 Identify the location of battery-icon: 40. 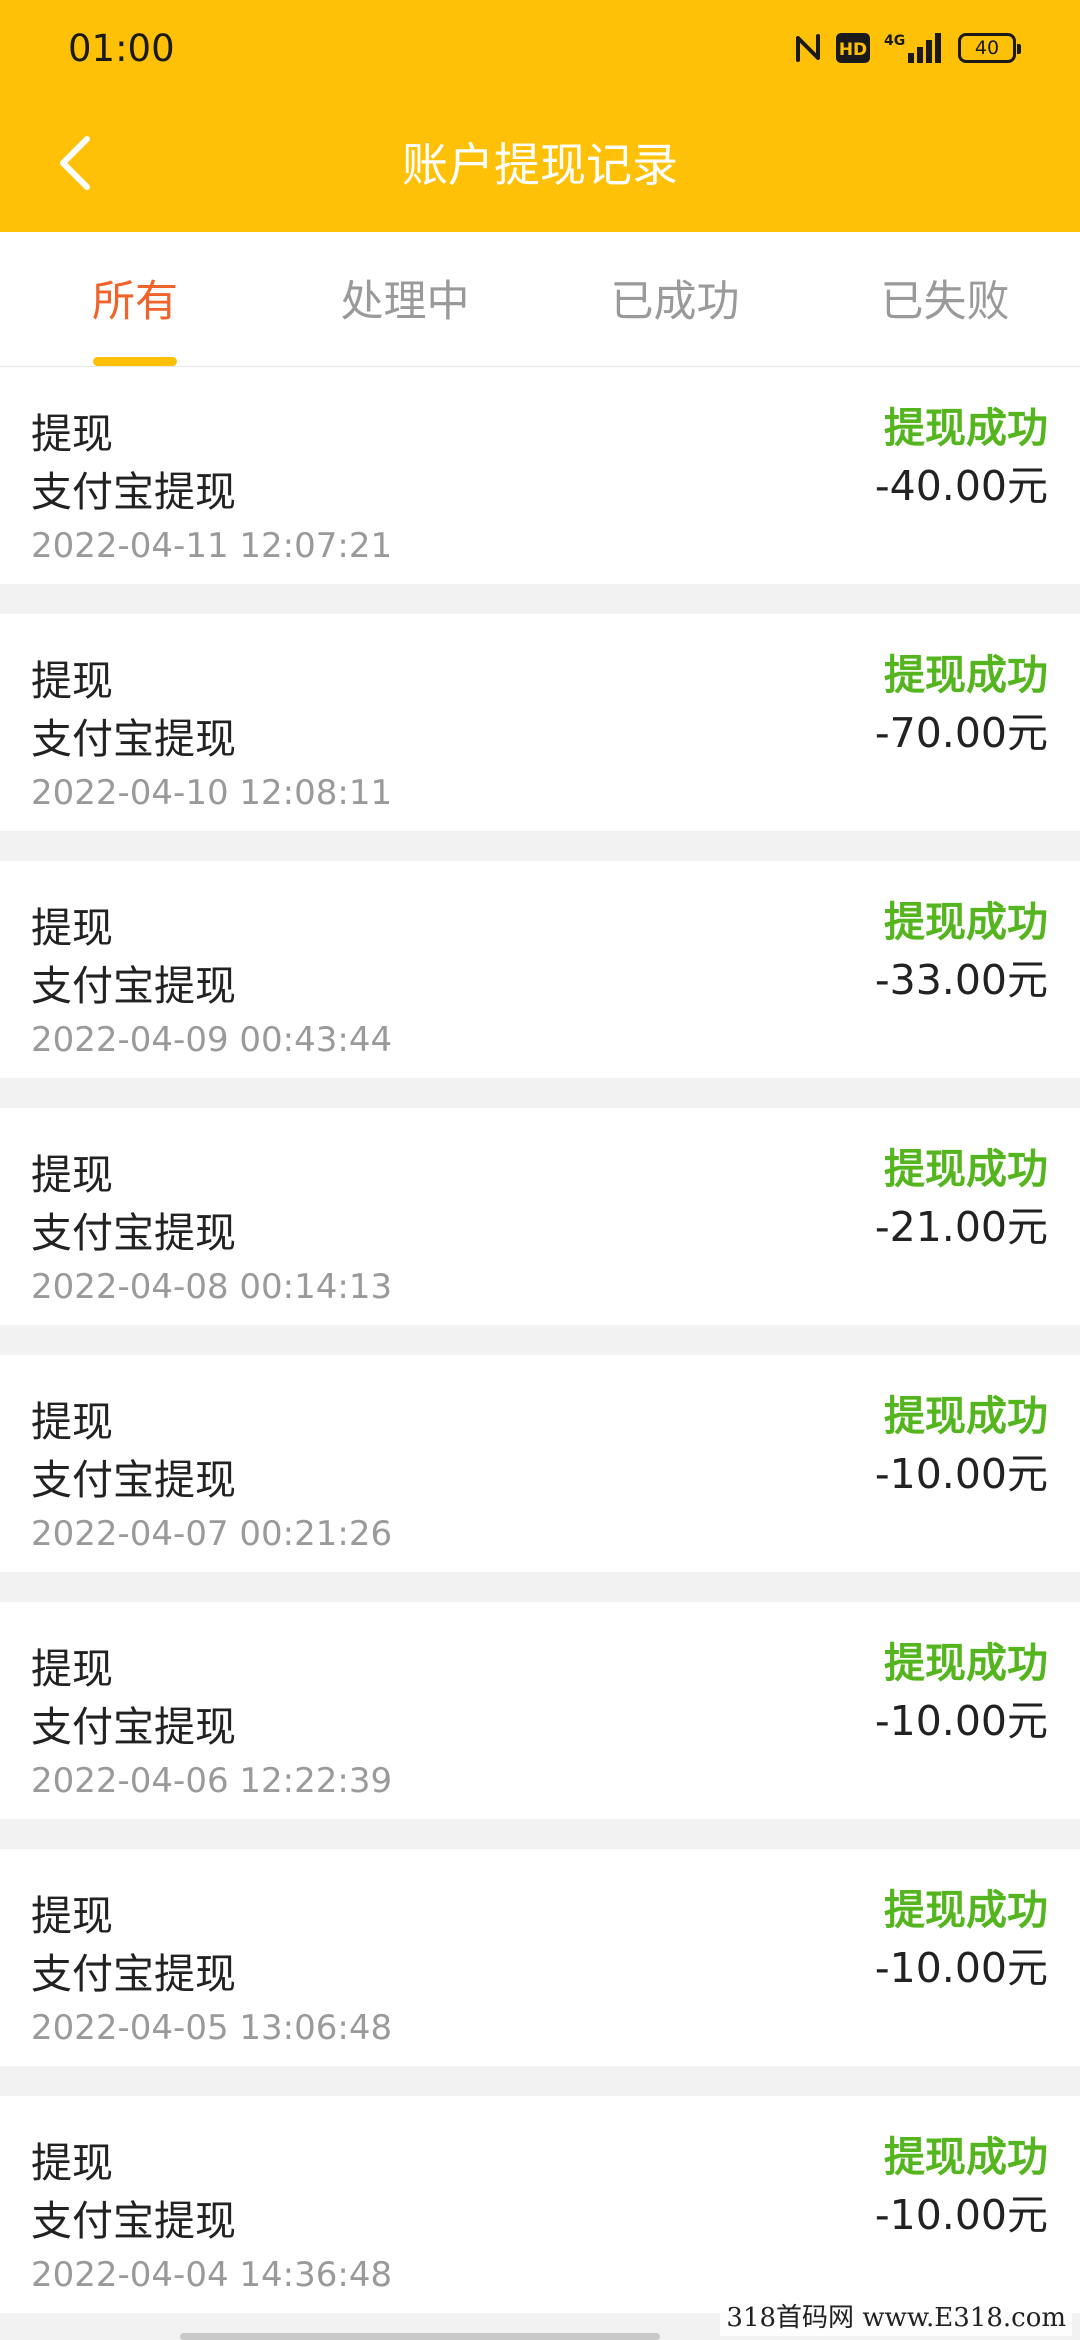
(989, 48).